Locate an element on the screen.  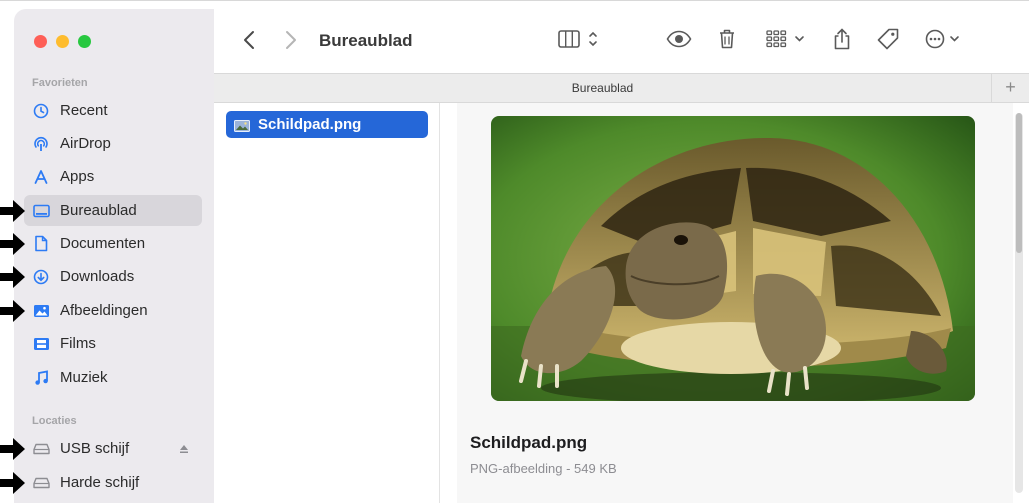
window-controls is located at coordinates (62, 41).